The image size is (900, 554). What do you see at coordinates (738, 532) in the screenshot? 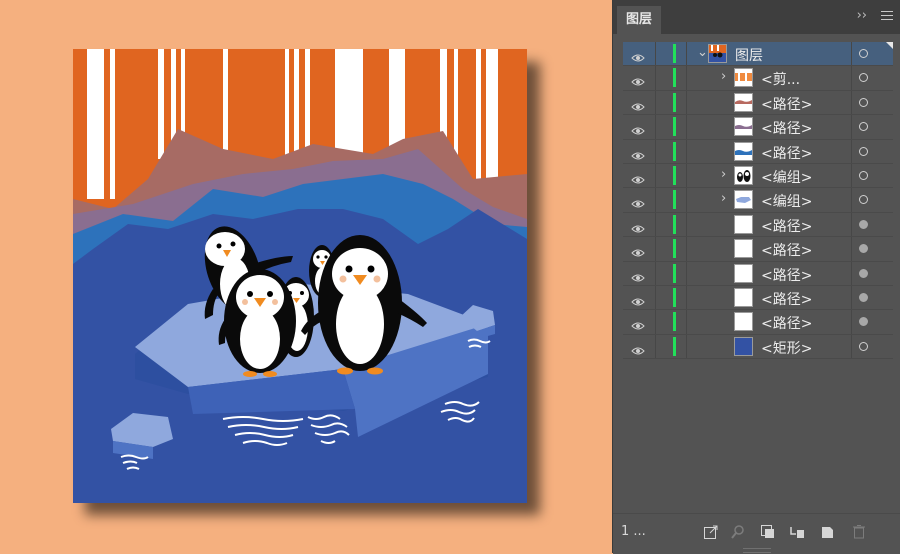
I see `search-icon` at bounding box center [738, 532].